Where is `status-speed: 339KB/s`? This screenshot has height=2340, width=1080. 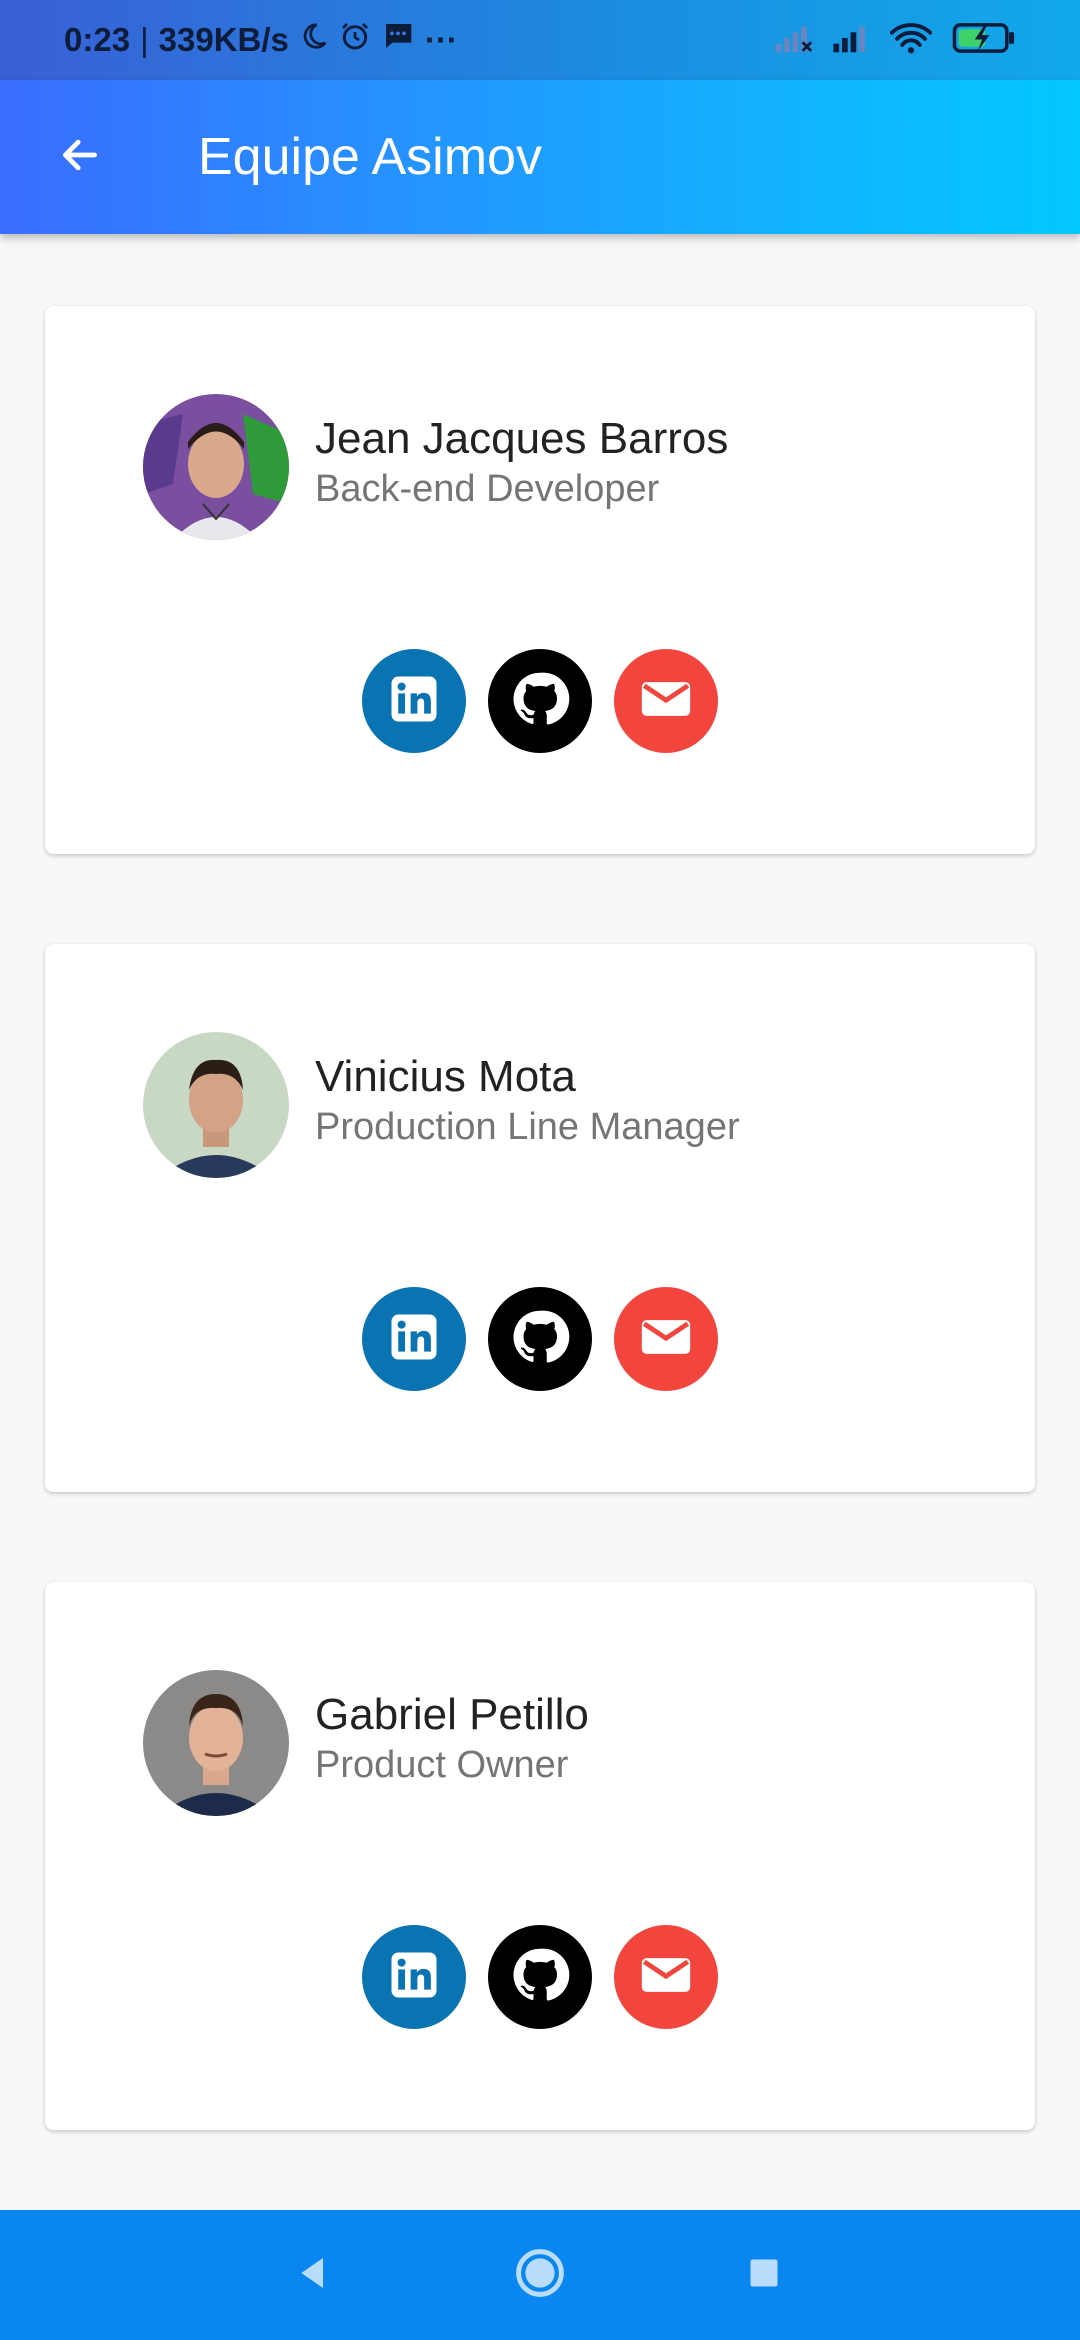
status-speed: 339KB/s is located at coordinates (223, 39).